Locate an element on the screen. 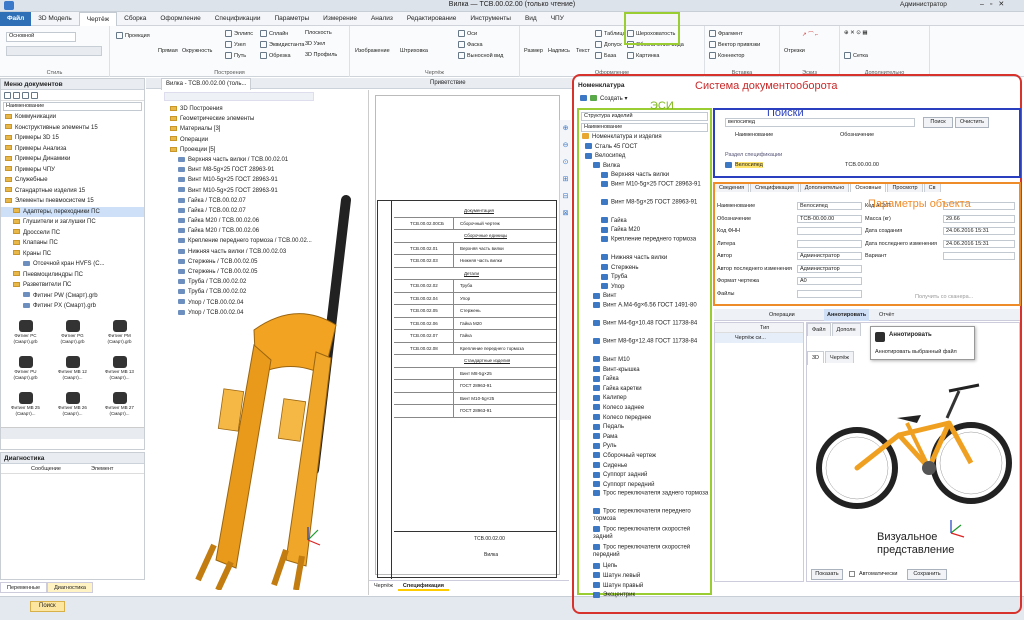 This screenshot has height=620, width=1024. search-input: велосипед is located at coordinates (820, 122).